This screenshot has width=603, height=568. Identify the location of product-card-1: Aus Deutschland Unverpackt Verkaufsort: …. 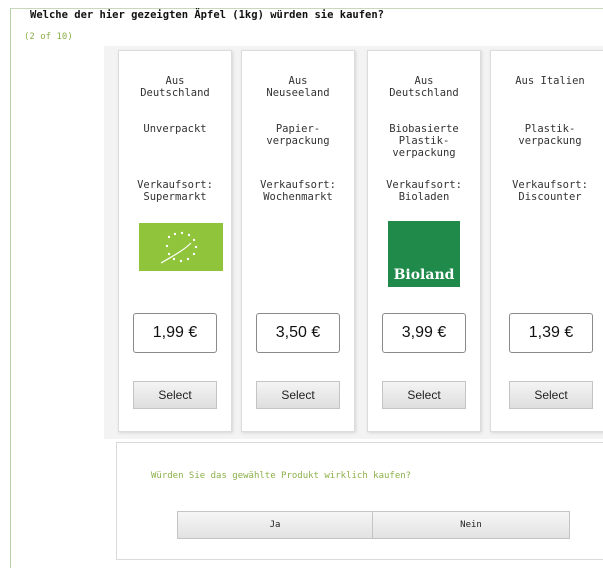
(175, 241).